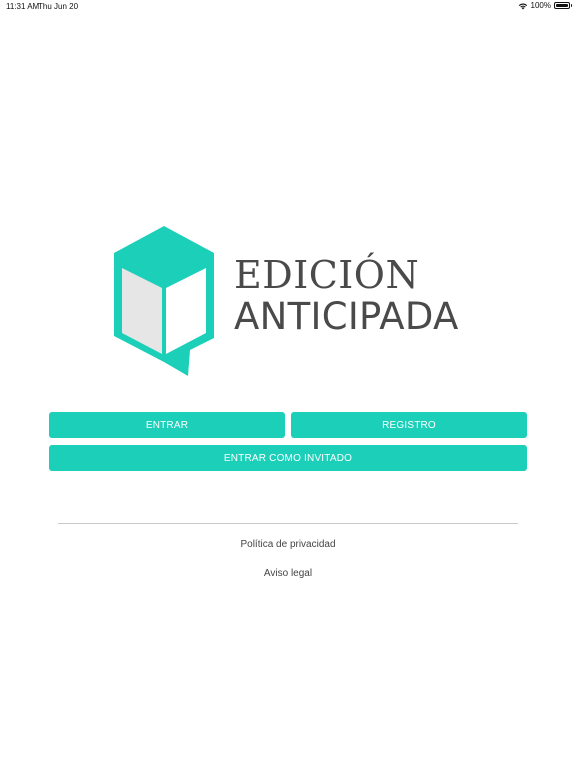 The image size is (576, 768). I want to click on brand-title-line2: ANTICIPADA, so click(346, 316).